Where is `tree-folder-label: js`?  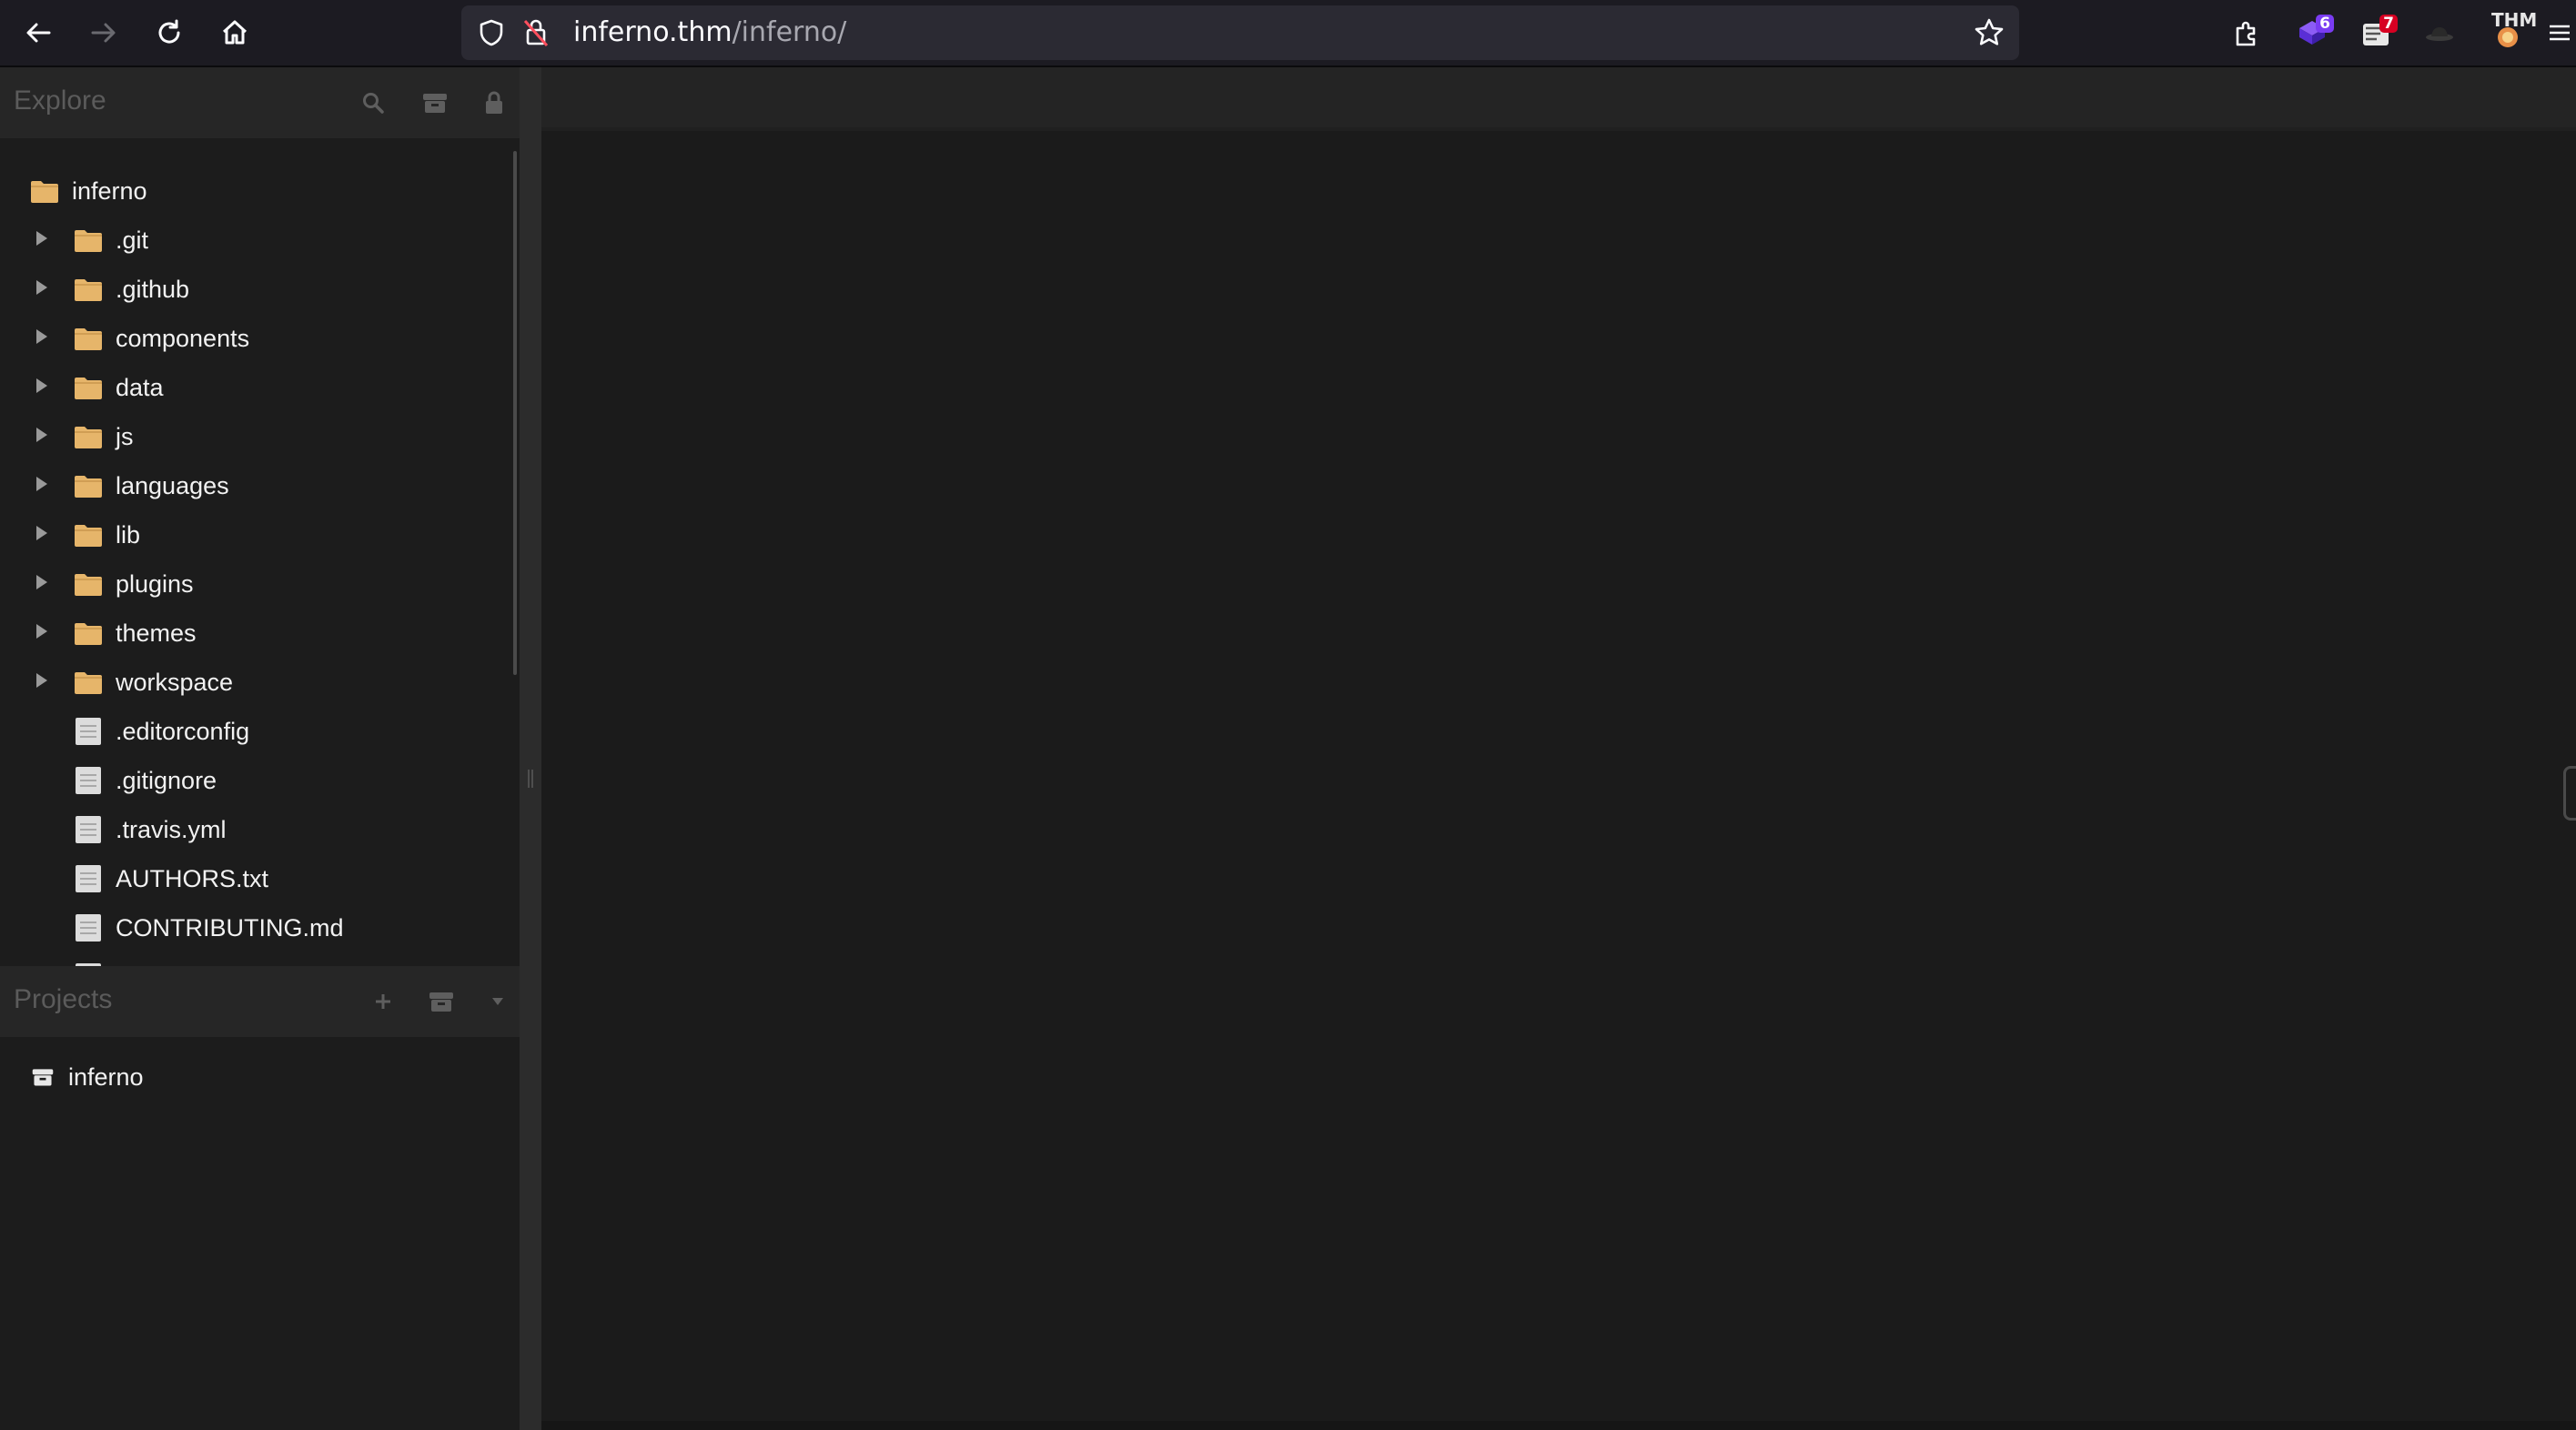 tree-folder-label: js is located at coordinates (125, 436).